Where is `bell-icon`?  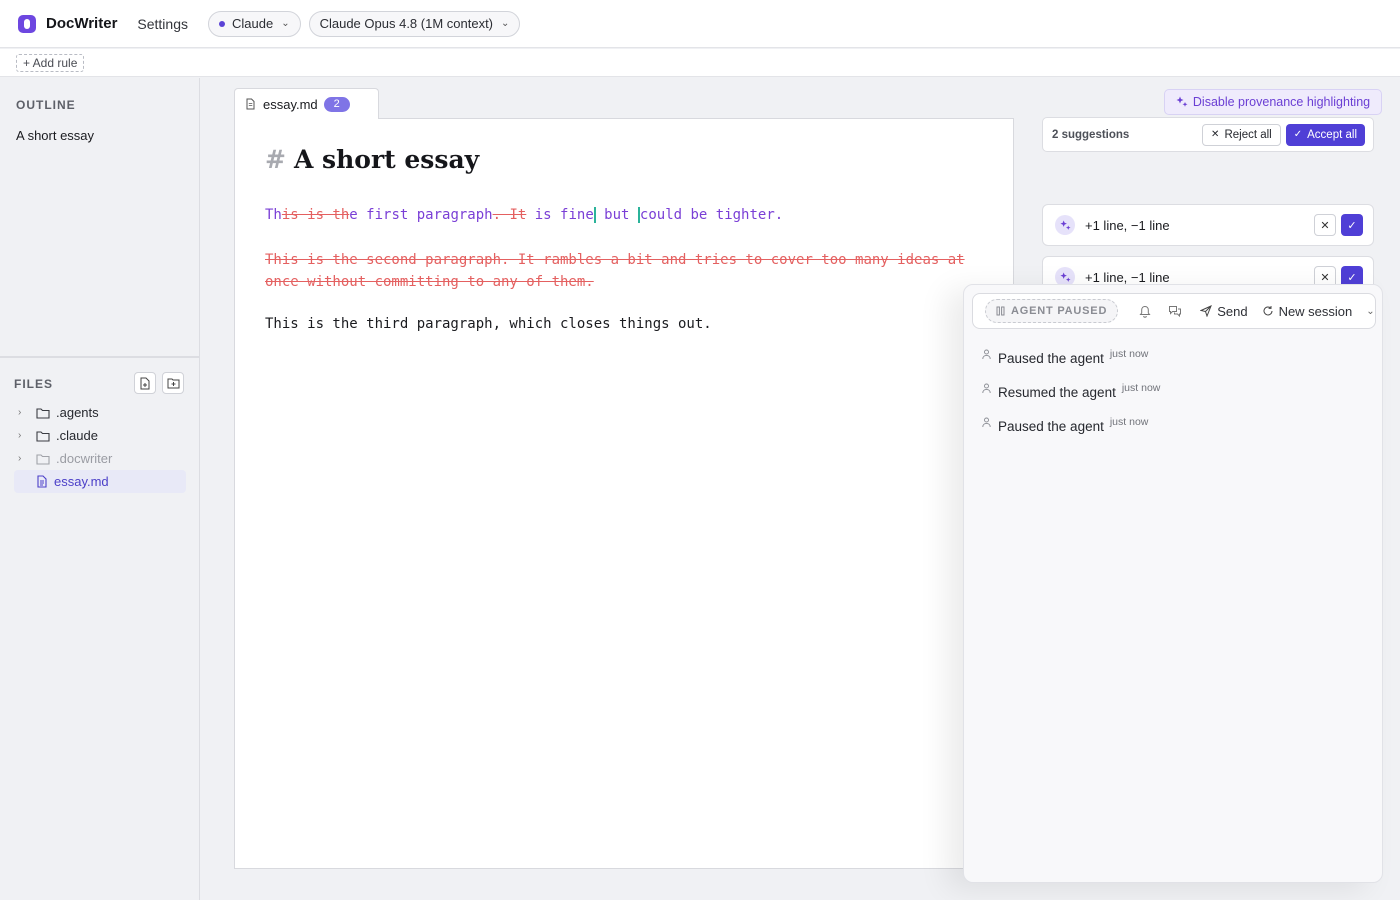 bell-icon is located at coordinates (1145, 311).